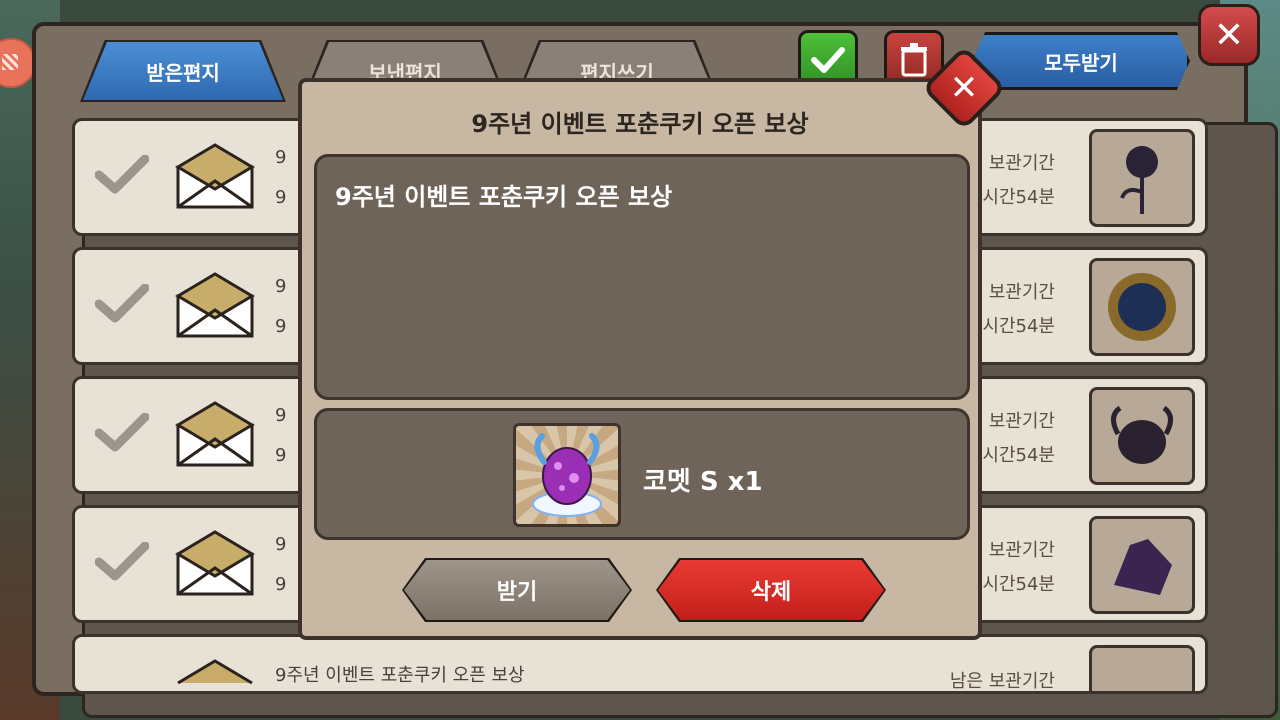 This screenshot has width=1280, height=720. I want to click on reward-box: 코멧 S x1, so click(642, 474).